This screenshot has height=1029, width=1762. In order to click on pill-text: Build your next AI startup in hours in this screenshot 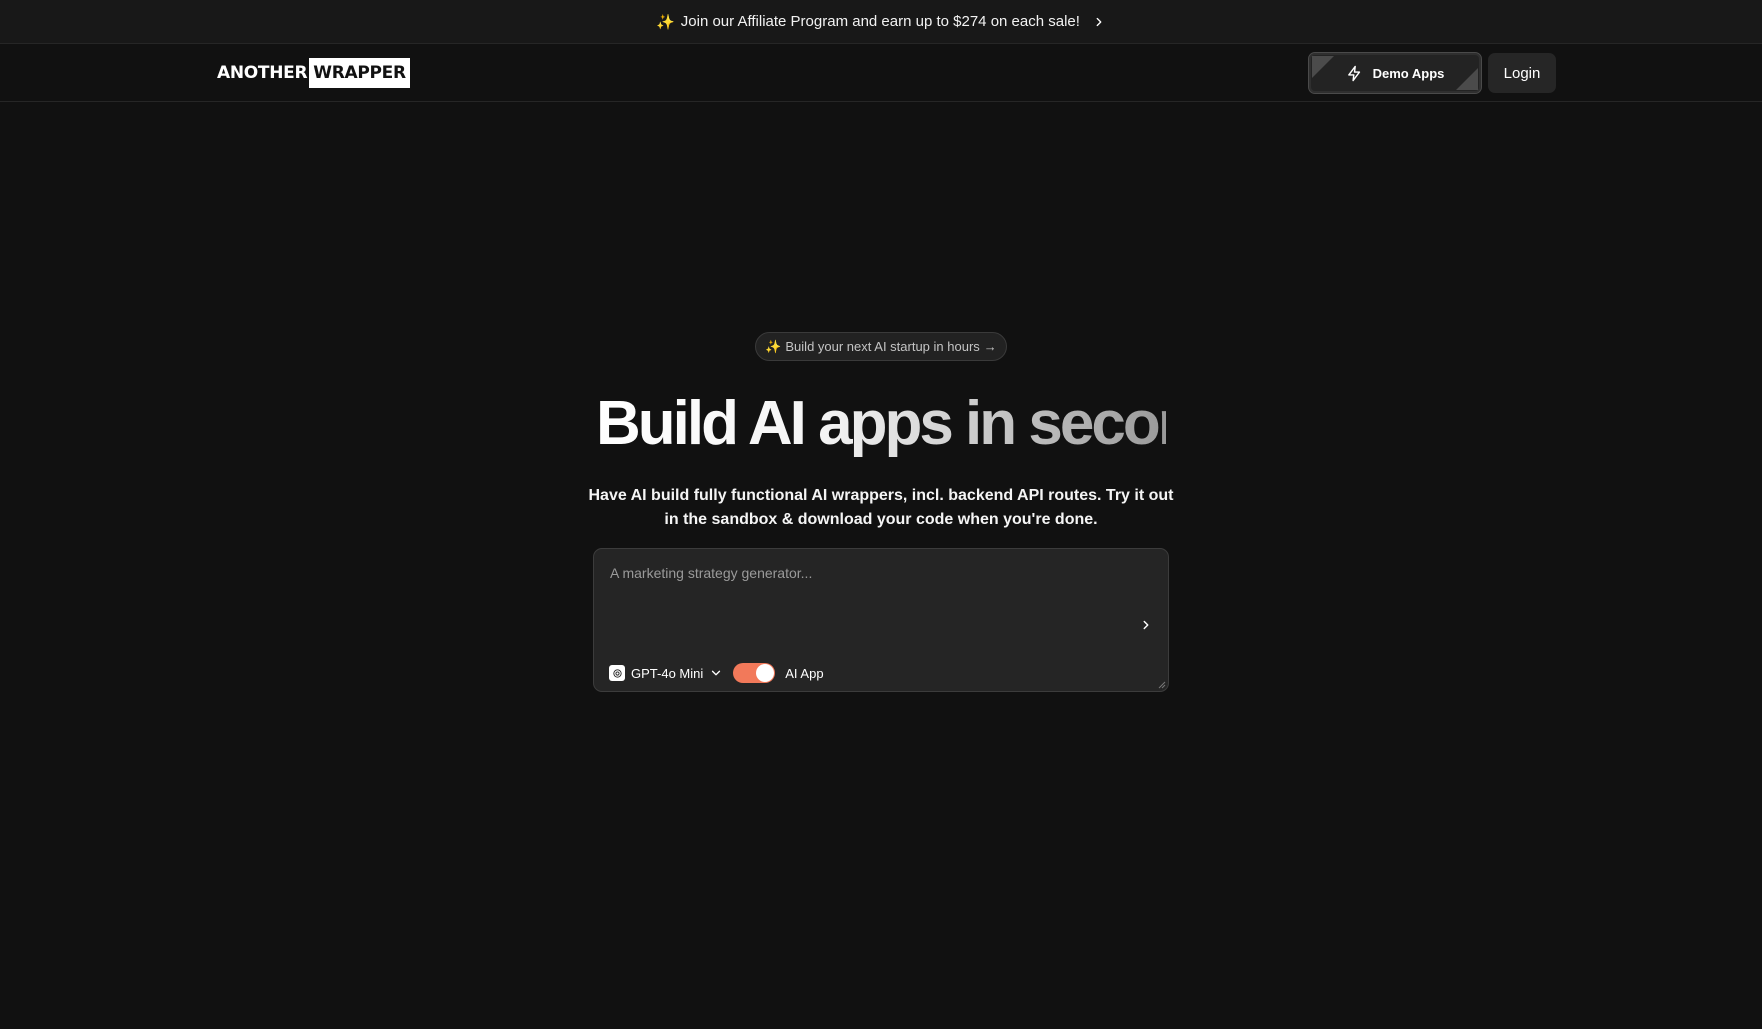, I will do `click(882, 346)`.